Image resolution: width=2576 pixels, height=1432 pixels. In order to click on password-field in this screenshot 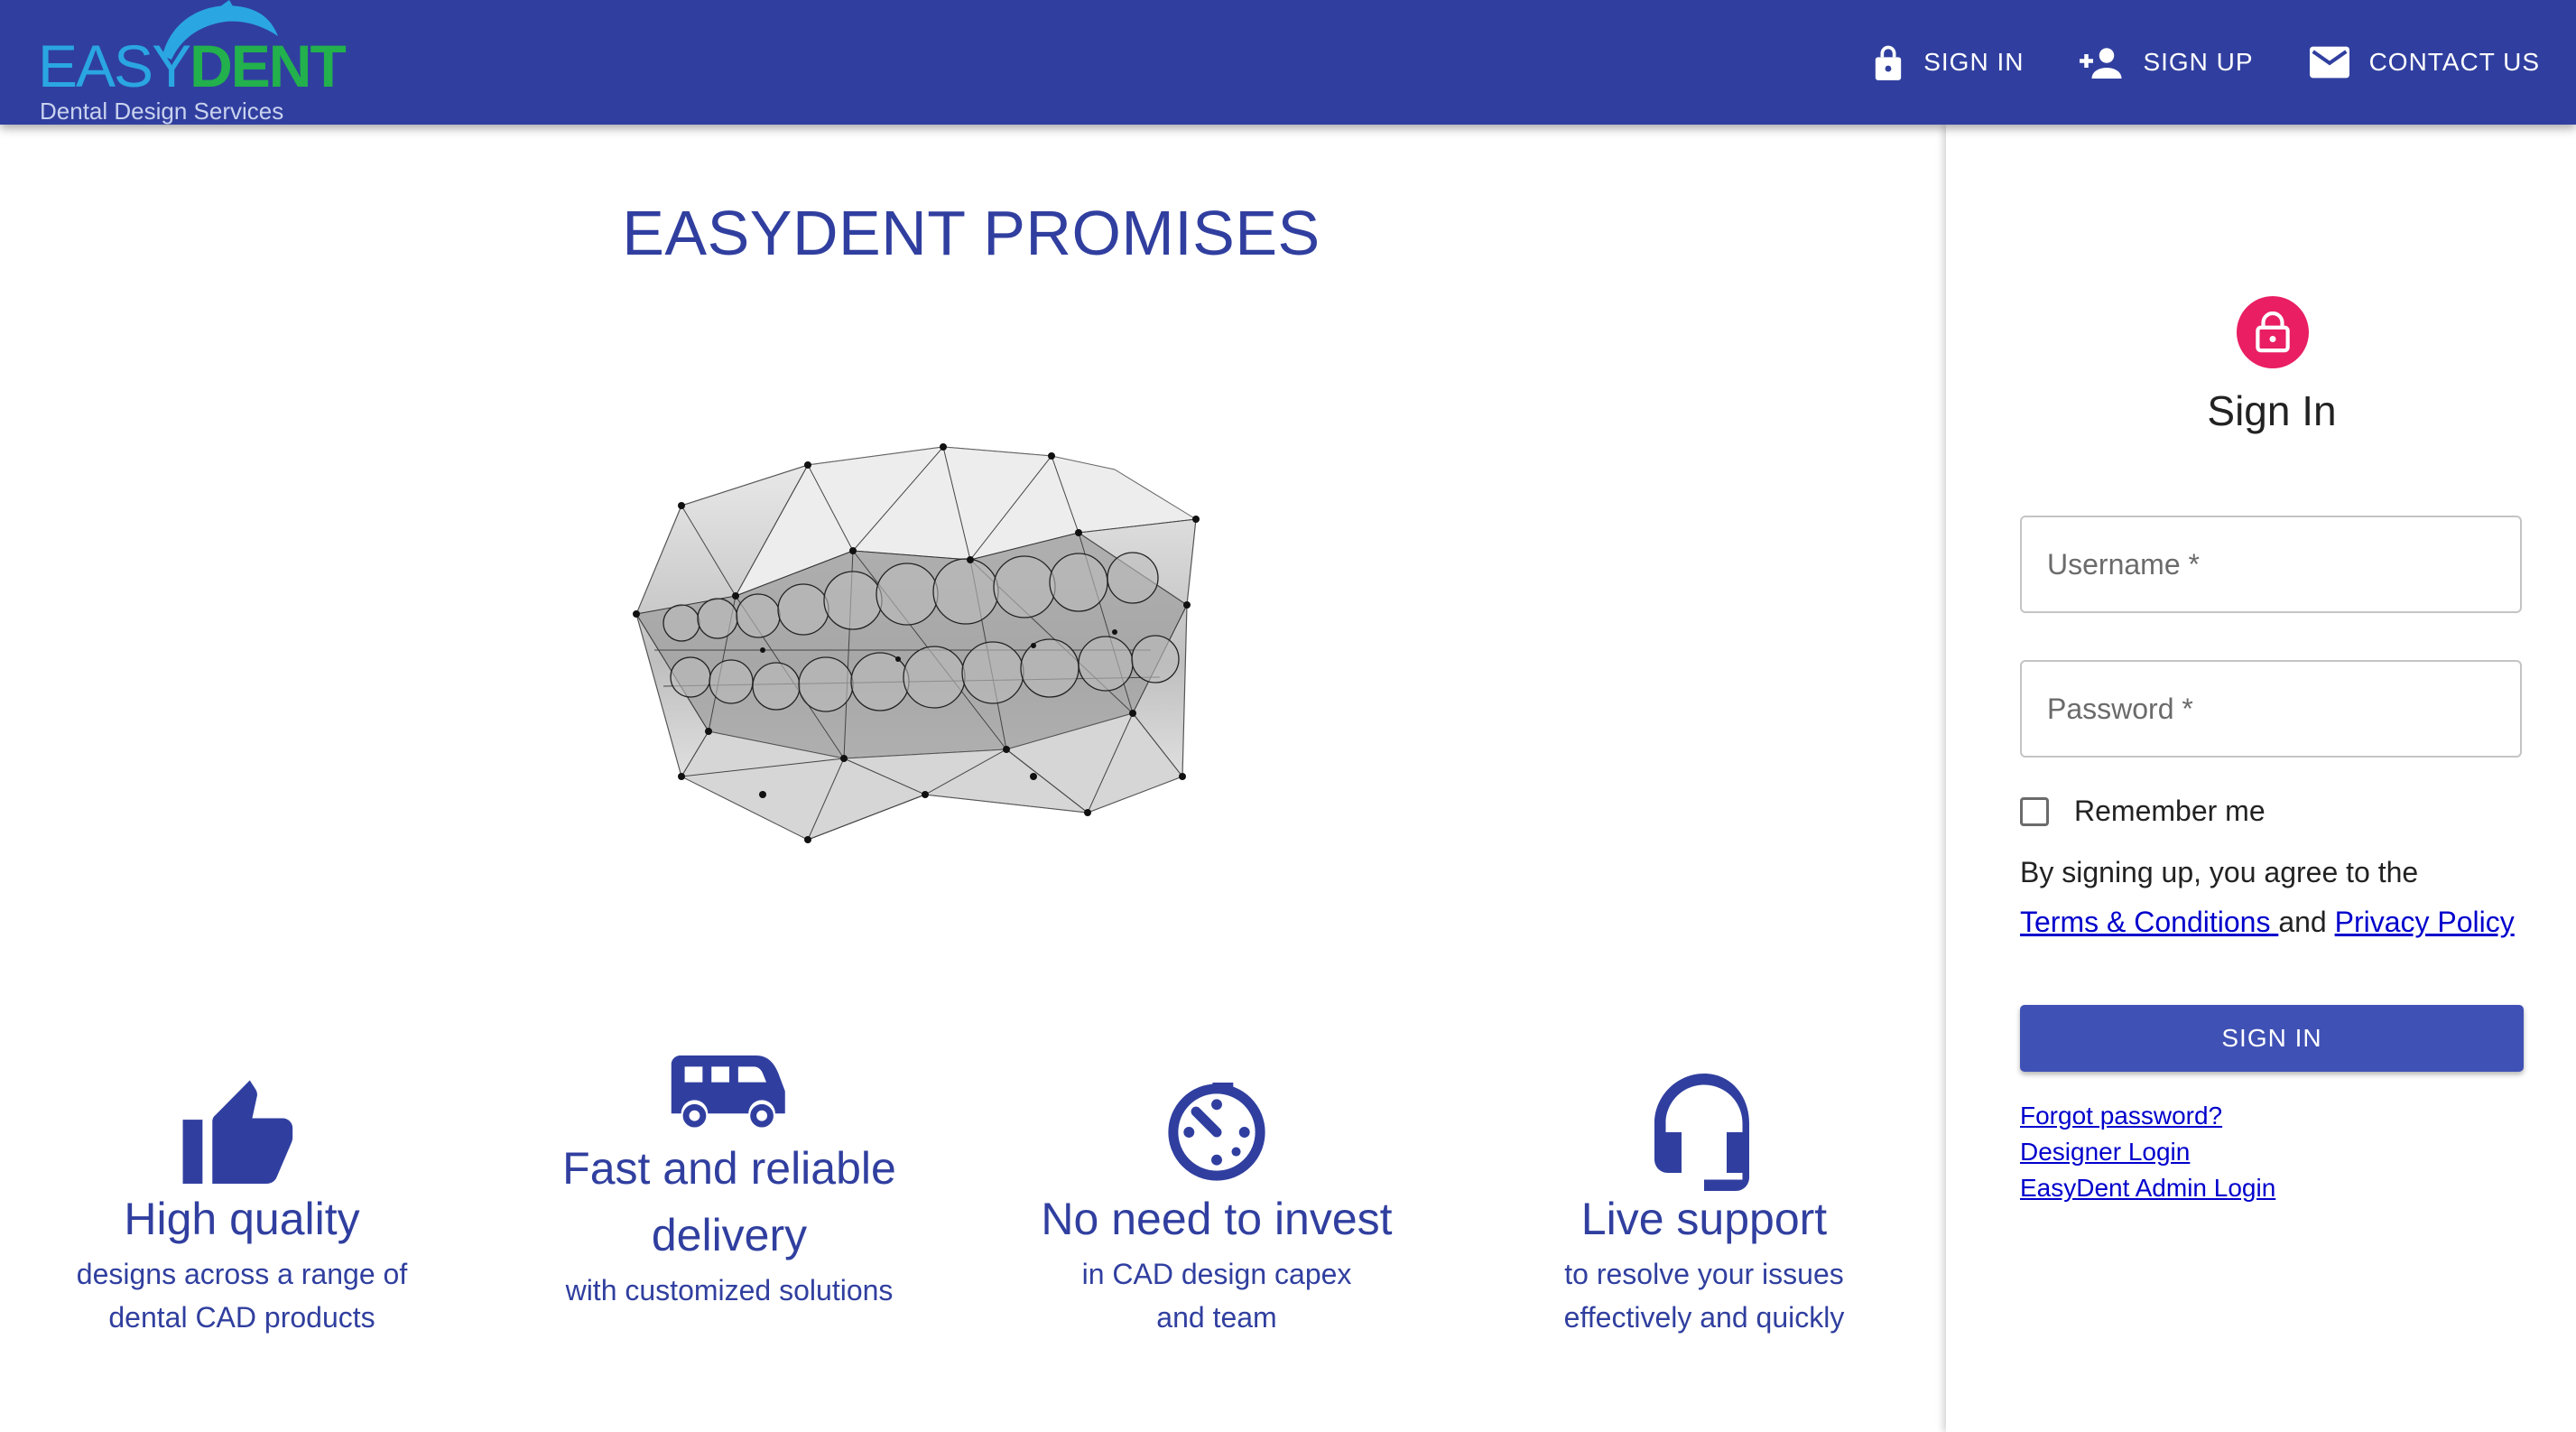, I will do `click(2271, 709)`.